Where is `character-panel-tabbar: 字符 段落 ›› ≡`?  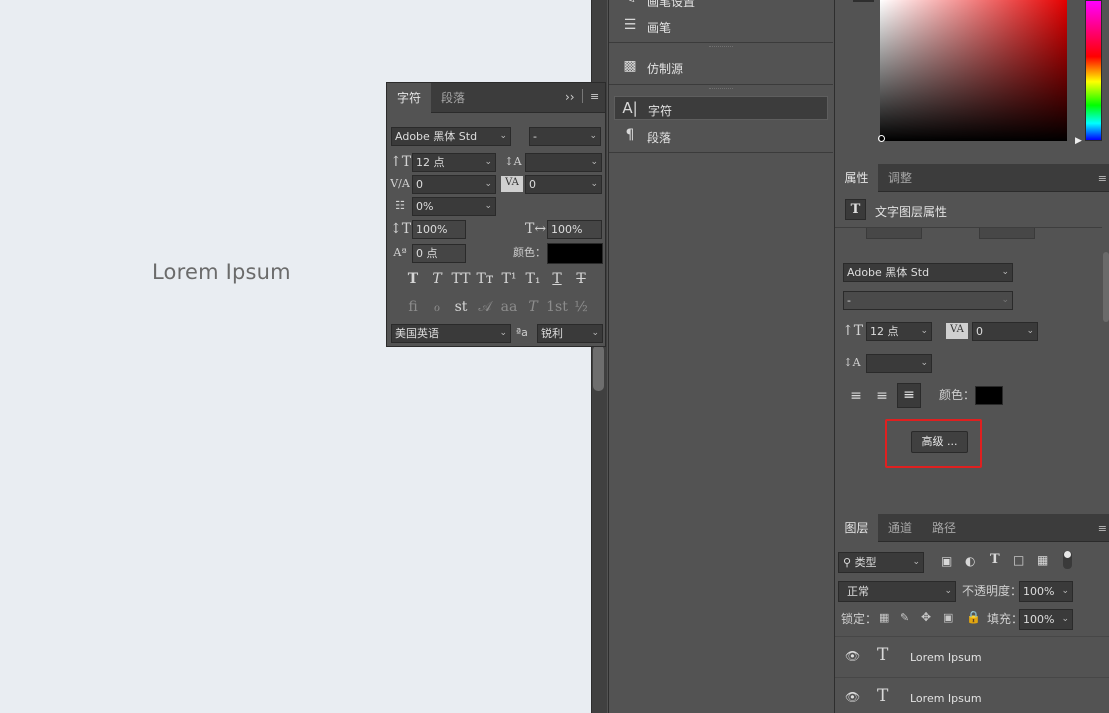 character-panel-tabbar: 字符 段落 ›› ≡ is located at coordinates (496, 98).